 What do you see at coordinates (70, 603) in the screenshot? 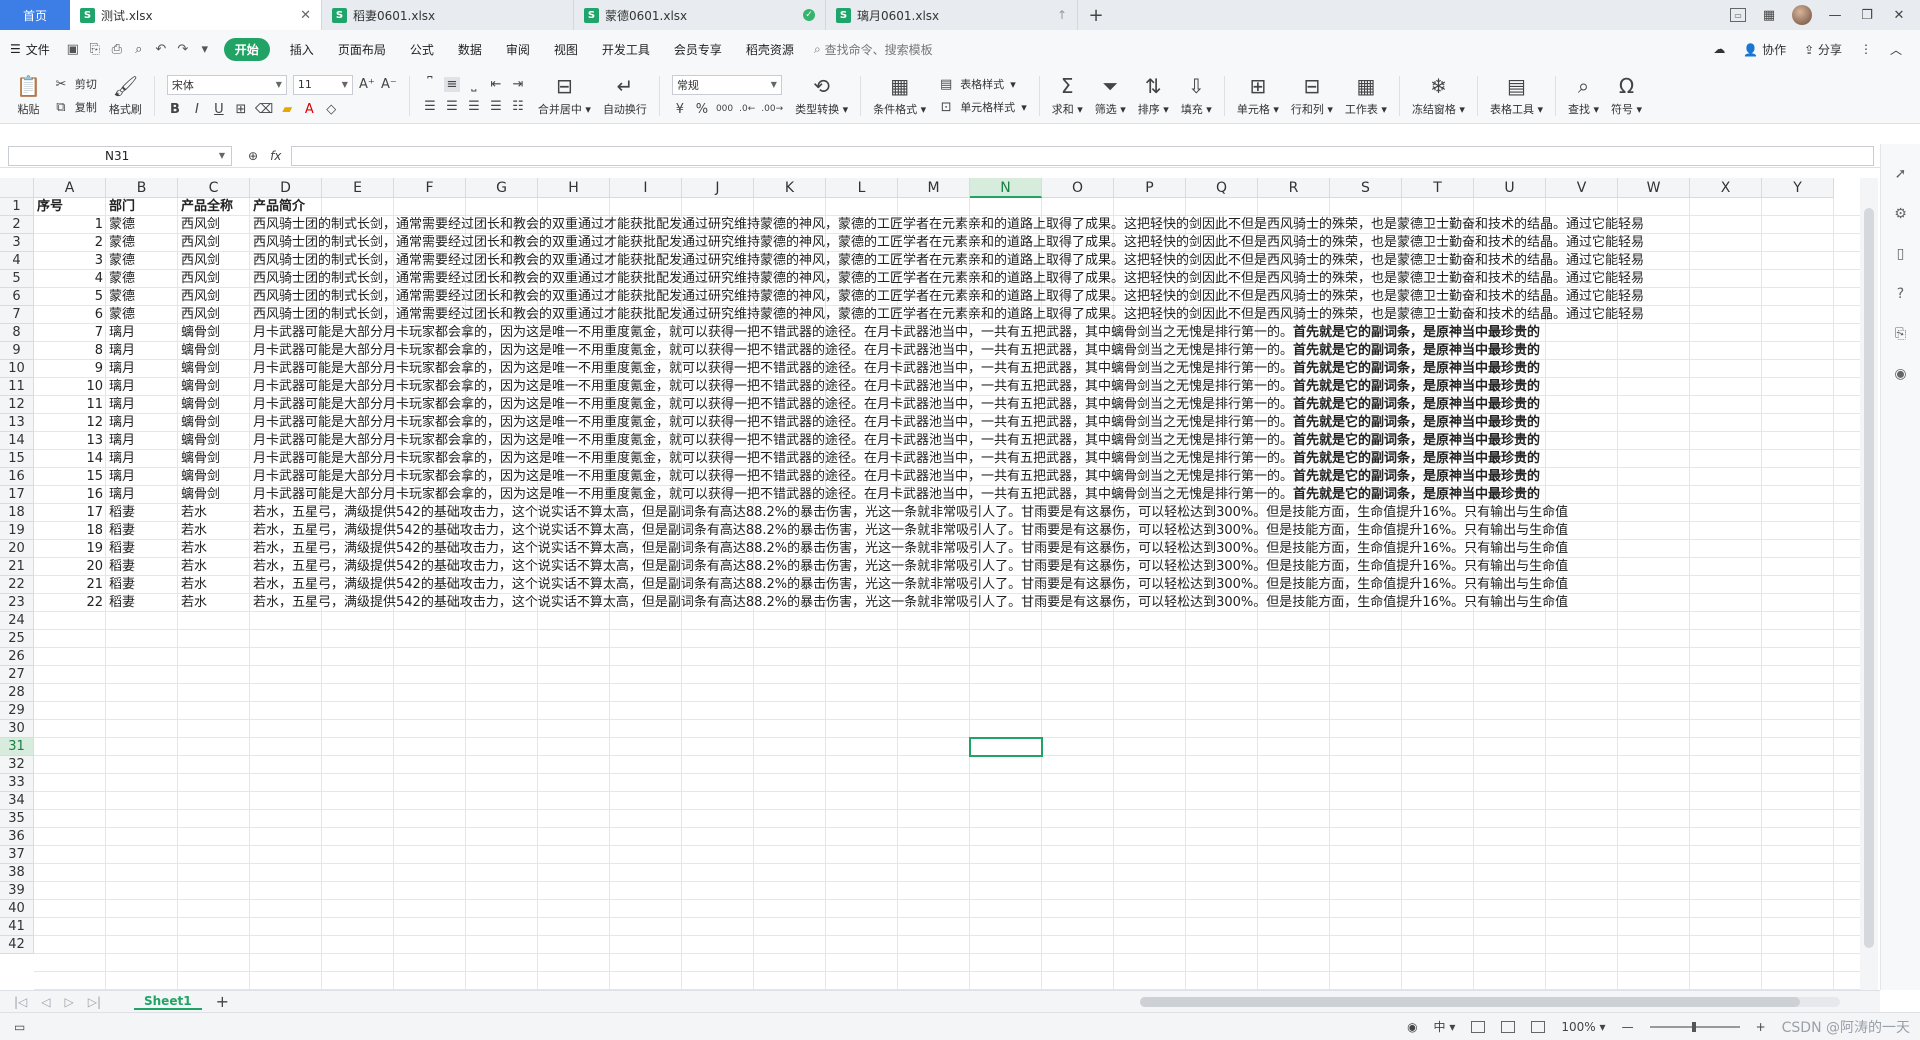
I see `cell: 22` at bounding box center [70, 603].